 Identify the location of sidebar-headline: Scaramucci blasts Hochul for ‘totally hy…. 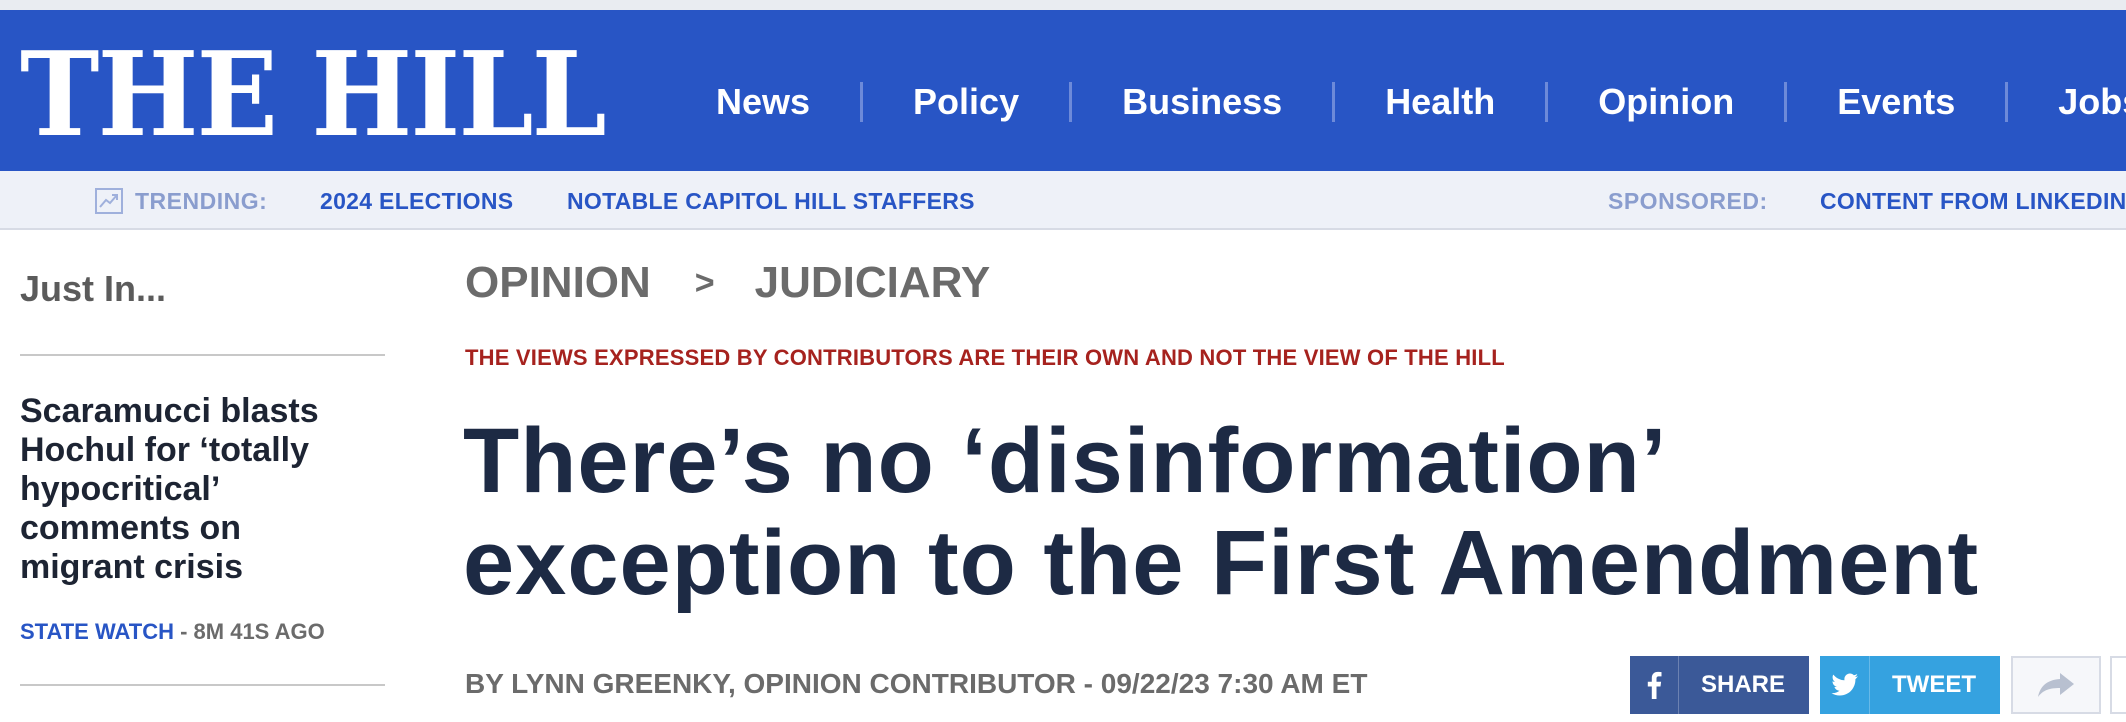
(192, 489).